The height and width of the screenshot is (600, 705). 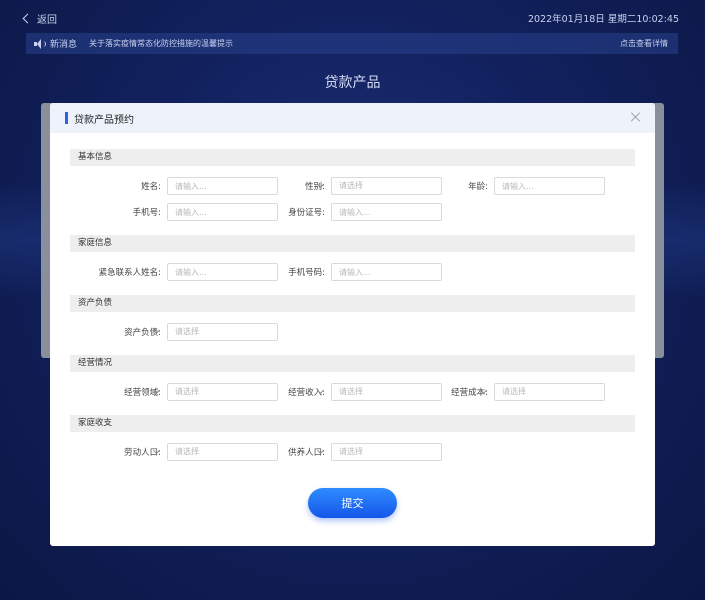 I want to click on modal-title: 贷款产品预约, so click(x=104, y=120).